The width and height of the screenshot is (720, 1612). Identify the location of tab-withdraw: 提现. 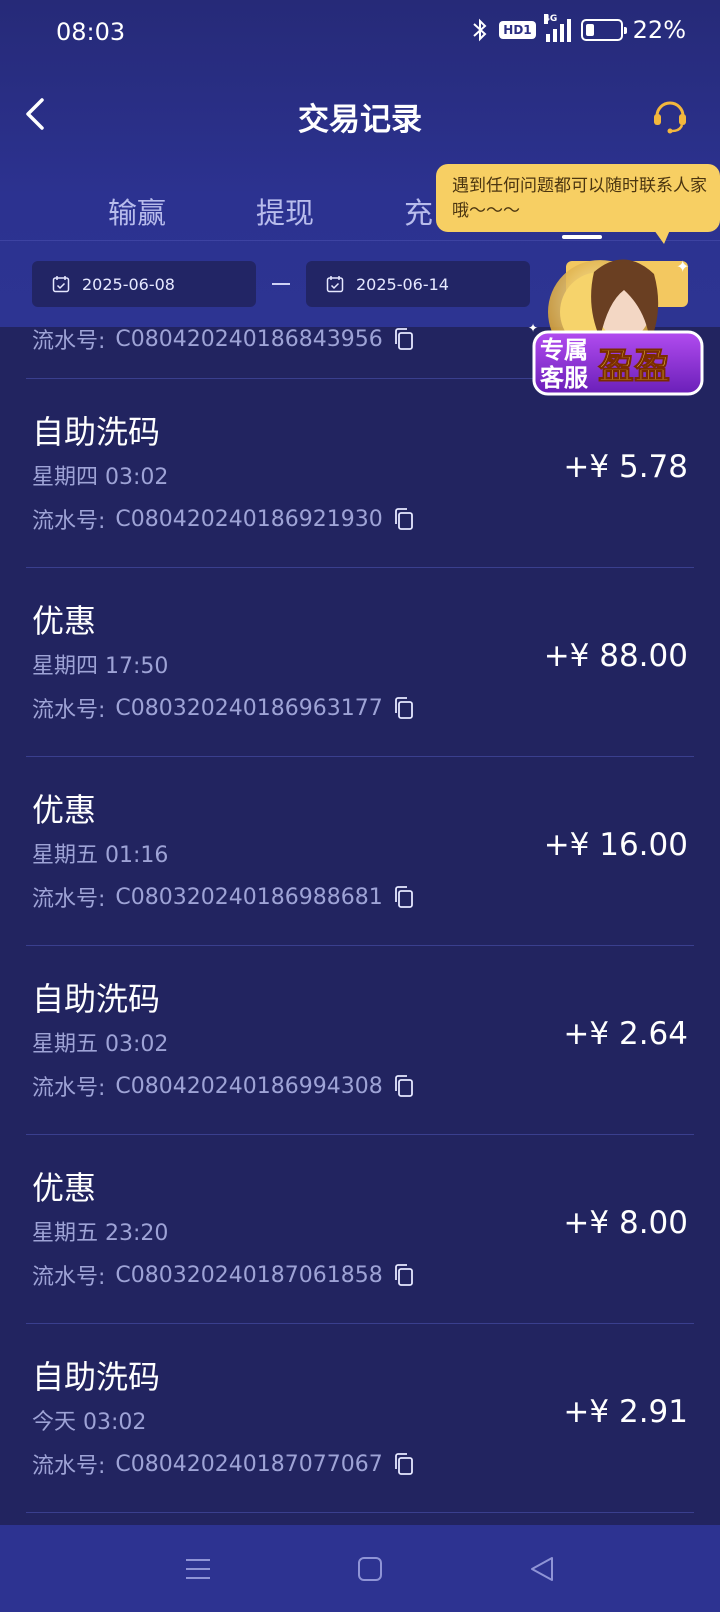
(285, 211).